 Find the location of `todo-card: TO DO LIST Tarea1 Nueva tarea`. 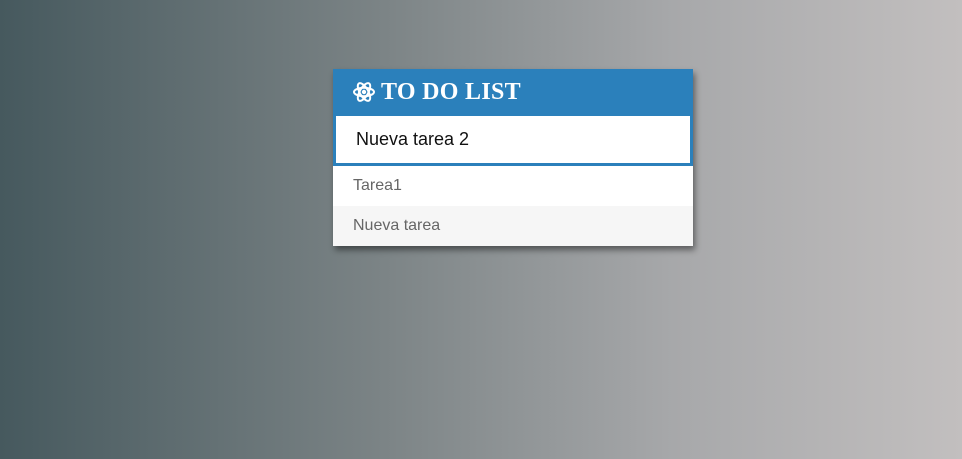

todo-card: TO DO LIST Tarea1 Nueva tarea is located at coordinates (513, 157).